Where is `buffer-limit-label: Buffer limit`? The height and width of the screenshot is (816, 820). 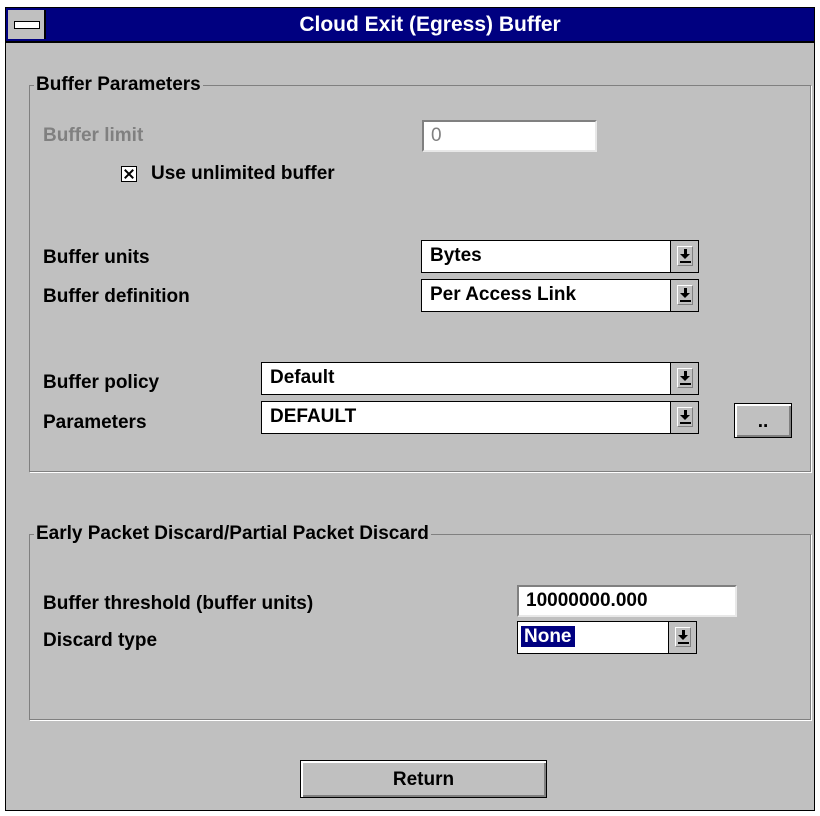 buffer-limit-label: Buffer limit is located at coordinates (93, 135).